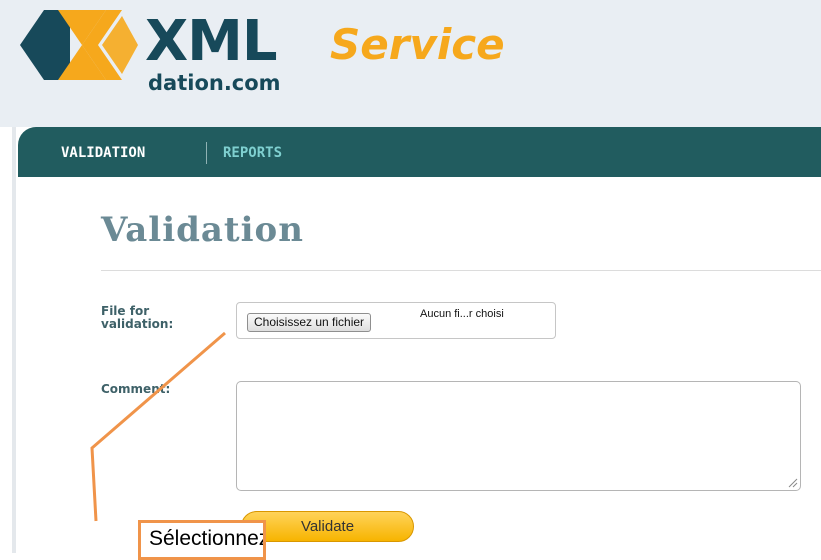  I want to click on resize-grip-icon, so click(793, 483).